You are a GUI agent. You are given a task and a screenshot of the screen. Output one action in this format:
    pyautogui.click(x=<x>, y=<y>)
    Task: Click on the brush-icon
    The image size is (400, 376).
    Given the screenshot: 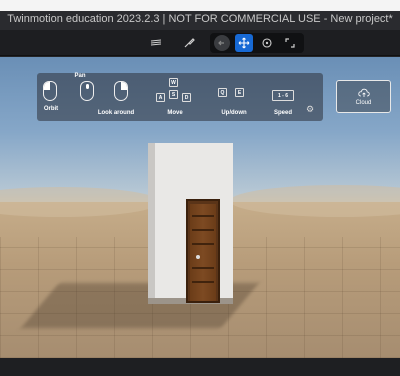 What is the action you would take?
    pyautogui.click(x=189, y=43)
    